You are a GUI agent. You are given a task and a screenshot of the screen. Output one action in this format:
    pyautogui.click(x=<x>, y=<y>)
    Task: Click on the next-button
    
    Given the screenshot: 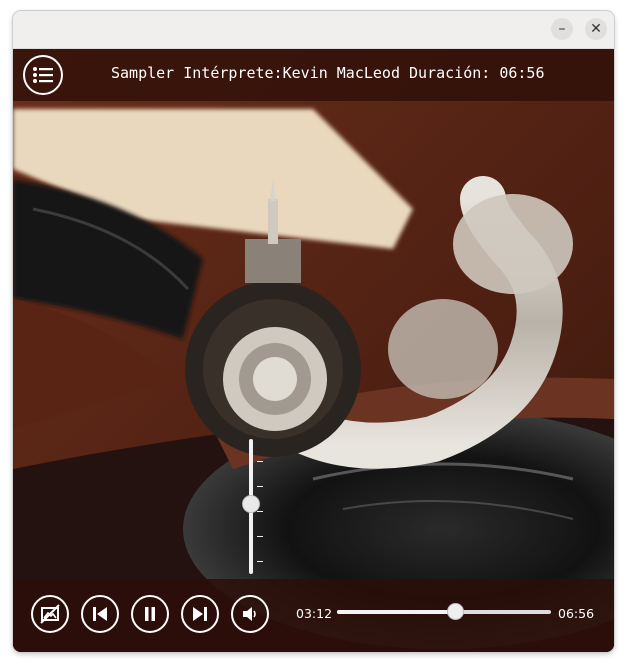 What is the action you would take?
    pyautogui.click(x=200, y=614)
    